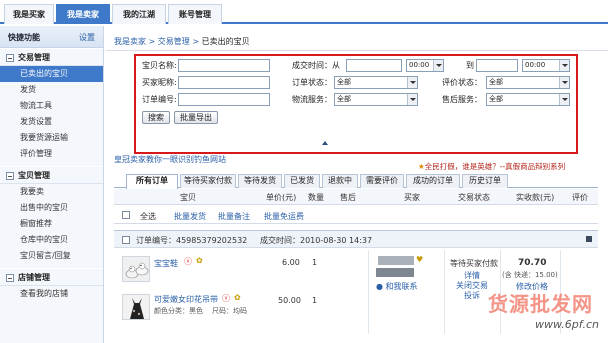 This screenshot has width=608, height=343. Describe the element at coordinates (199, 260) in the screenshot. I see `flower-icon: ✿` at that location.